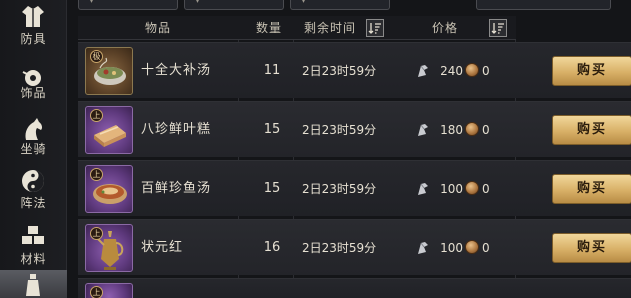 The height and width of the screenshot is (298, 631). Describe the element at coordinates (451, 71) in the screenshot. I see `silver-price: 240` at that location.